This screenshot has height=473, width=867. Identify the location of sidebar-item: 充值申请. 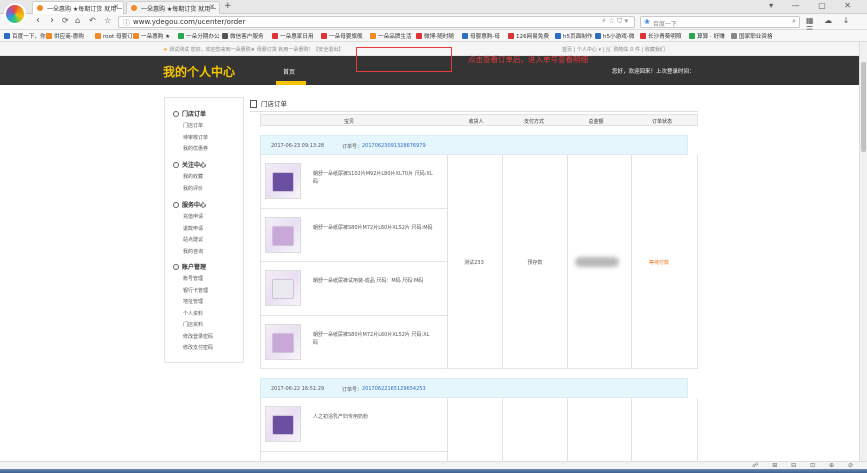
(193, 216).